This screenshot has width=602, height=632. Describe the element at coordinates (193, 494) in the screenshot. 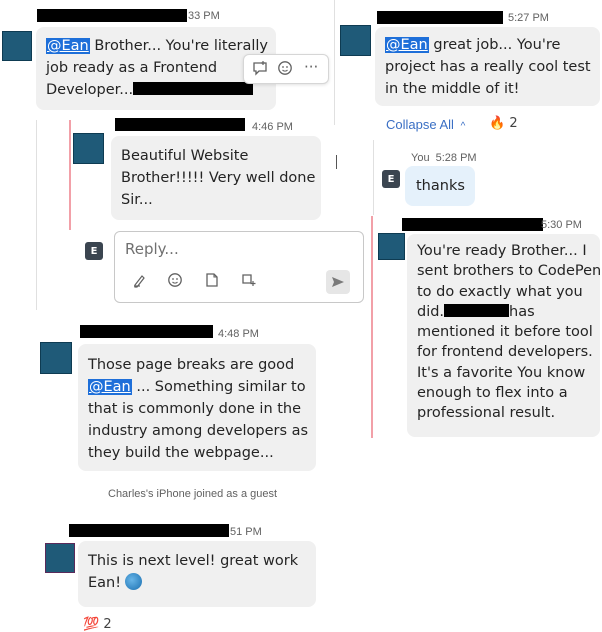

I see `system-message: Charles's iPhone joined as a guest` at that location.